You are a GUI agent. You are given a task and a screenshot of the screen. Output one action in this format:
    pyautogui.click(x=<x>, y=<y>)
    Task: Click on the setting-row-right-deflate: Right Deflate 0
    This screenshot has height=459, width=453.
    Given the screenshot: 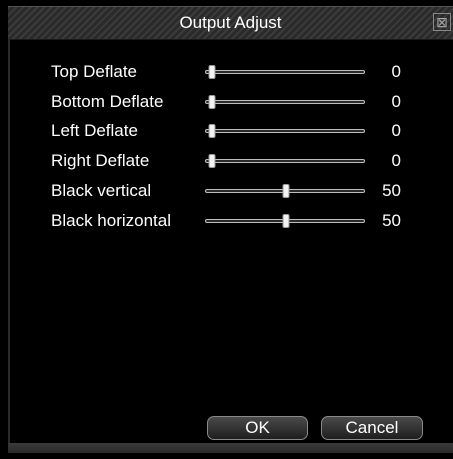 What is the action you would take?
    pyautogui.click(x=226, y=161)
    